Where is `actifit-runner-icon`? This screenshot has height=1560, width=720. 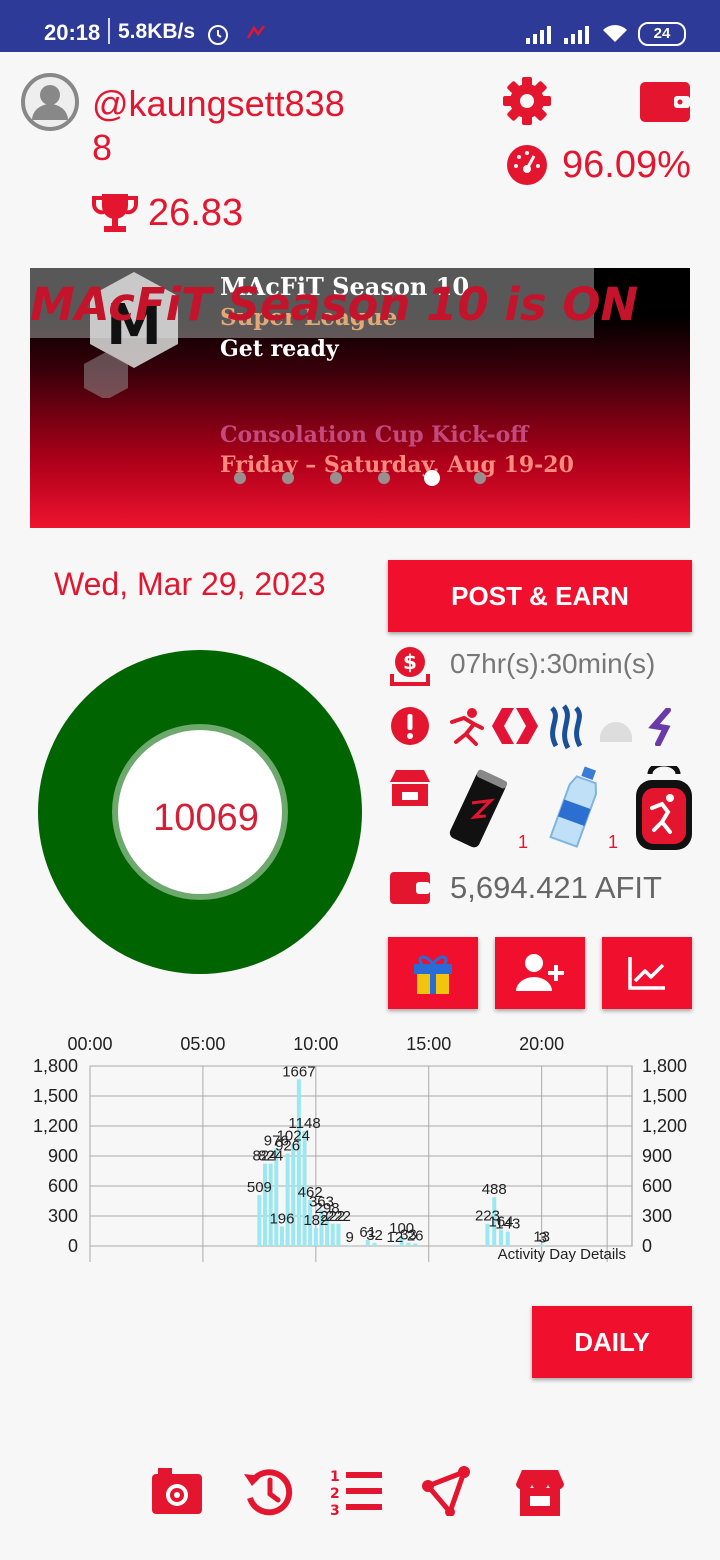
actifit-runner-icon is located at coordinates (465, 726).